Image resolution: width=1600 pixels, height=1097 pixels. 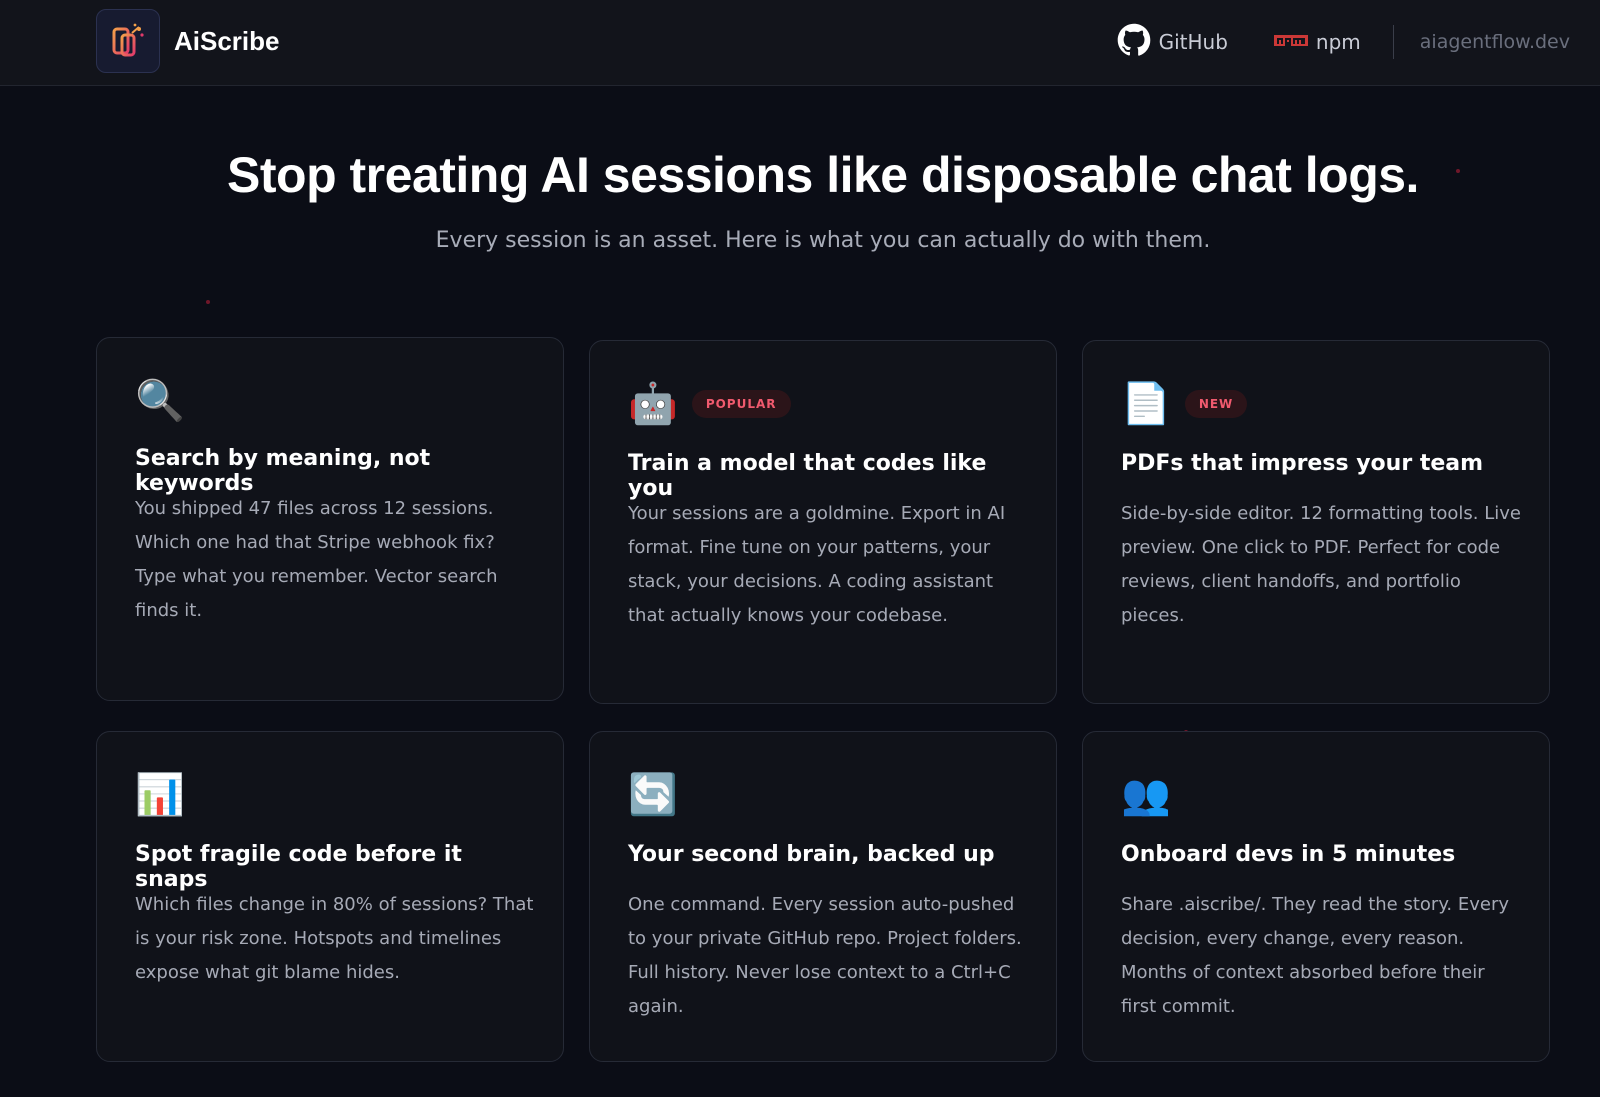 What do you see at coordinates (811, 854) in the screenshot?
I see `card-title: Your second brain, backed up` at bounding box center [811, 854].